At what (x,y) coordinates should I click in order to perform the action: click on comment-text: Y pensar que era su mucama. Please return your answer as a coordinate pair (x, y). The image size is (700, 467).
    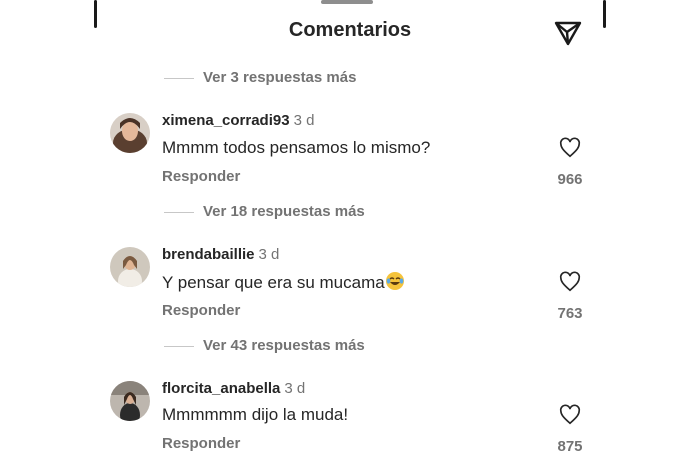
    Looking at the image, I should click on (283, 282).